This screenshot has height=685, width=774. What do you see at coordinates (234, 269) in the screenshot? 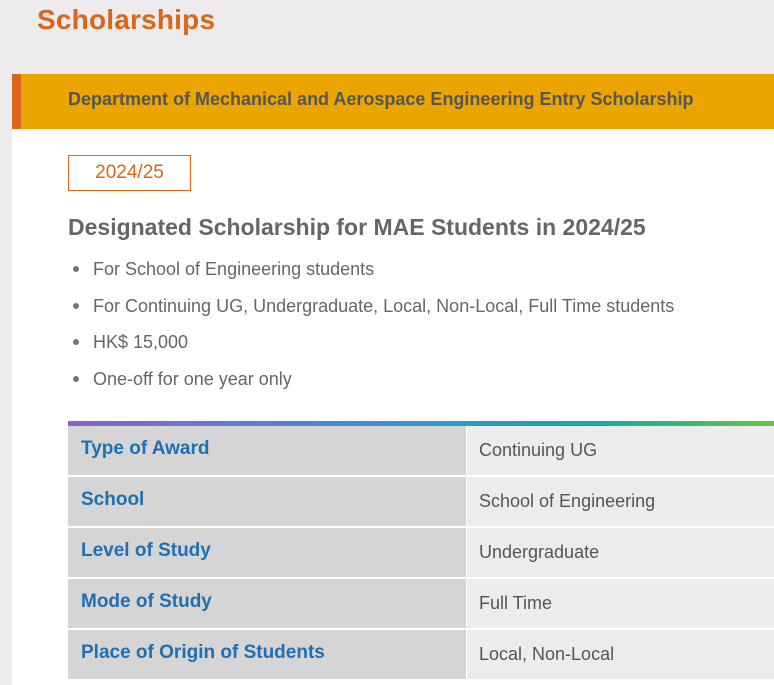
I see `list-item-text: For School of Engineering students` at bounding box center [234, 269].